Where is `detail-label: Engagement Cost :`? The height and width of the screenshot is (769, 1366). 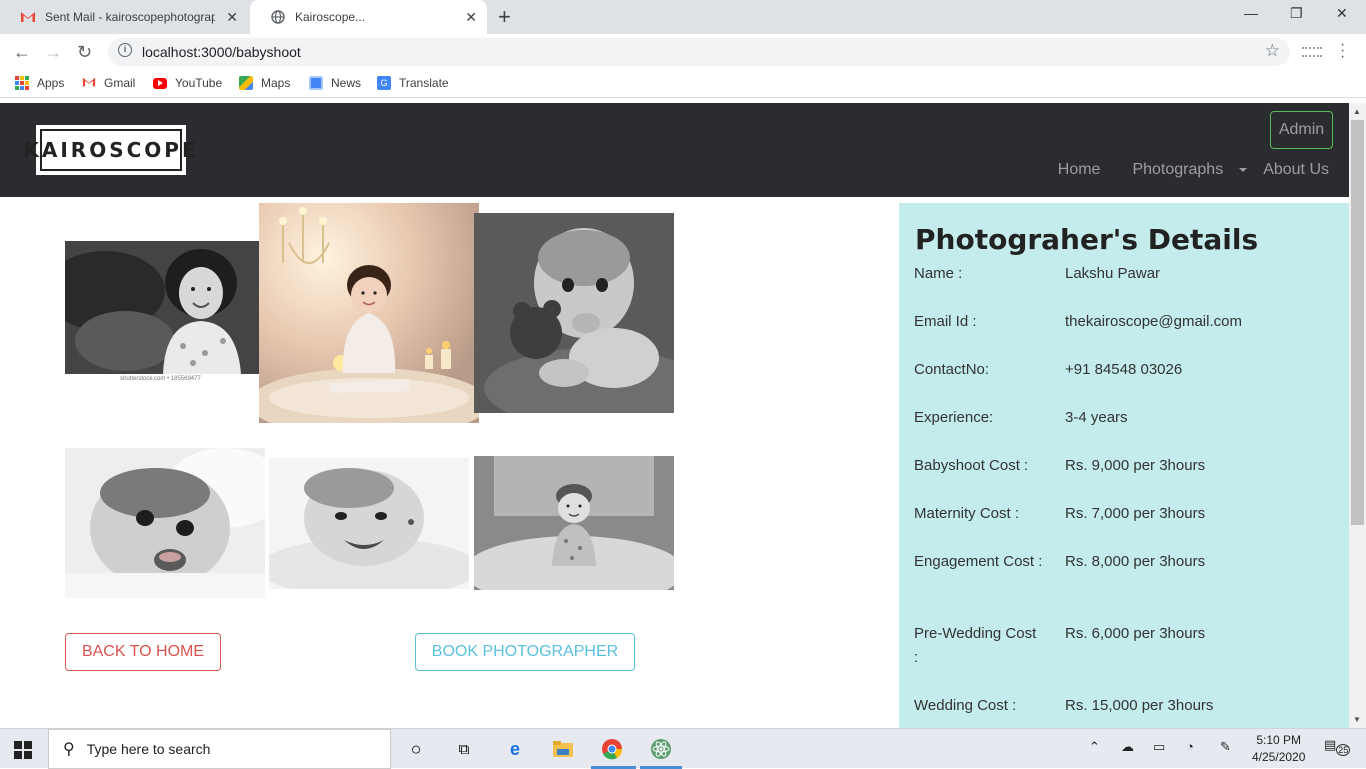 detail-label: Engagement Cost : is located at coordinates (978, 561).